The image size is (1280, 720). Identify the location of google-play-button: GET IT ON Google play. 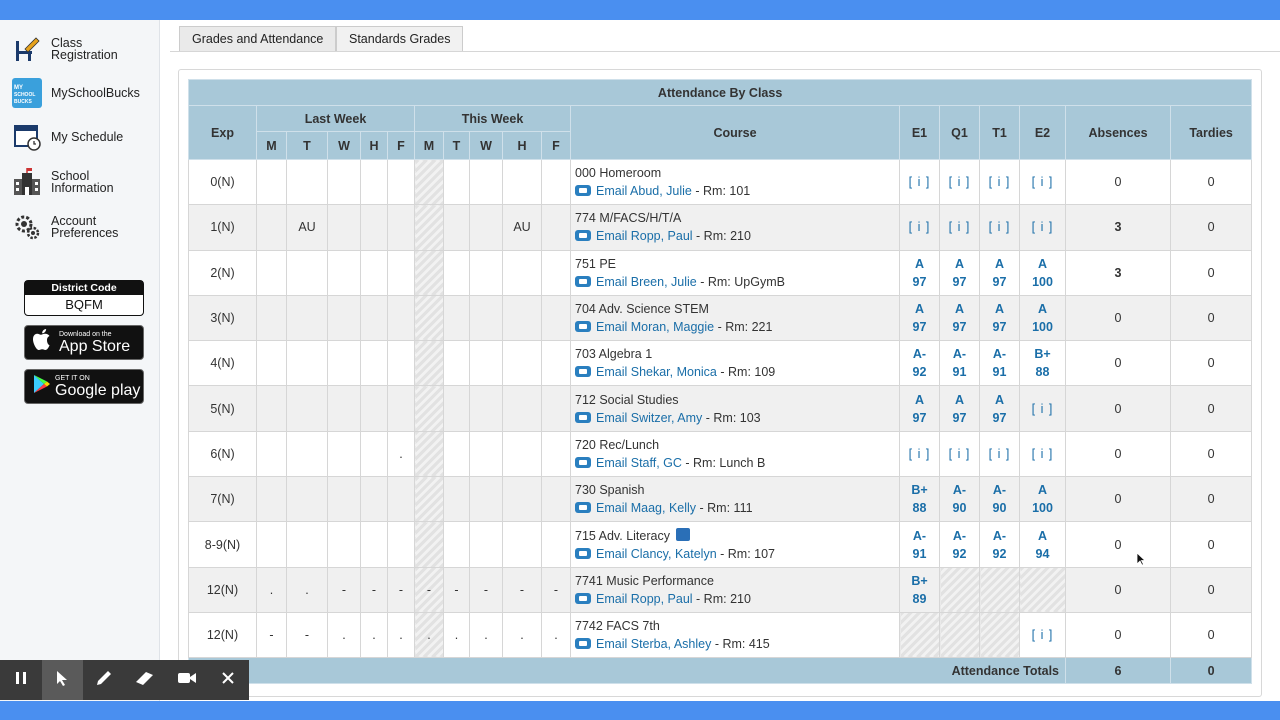
(84, 386).